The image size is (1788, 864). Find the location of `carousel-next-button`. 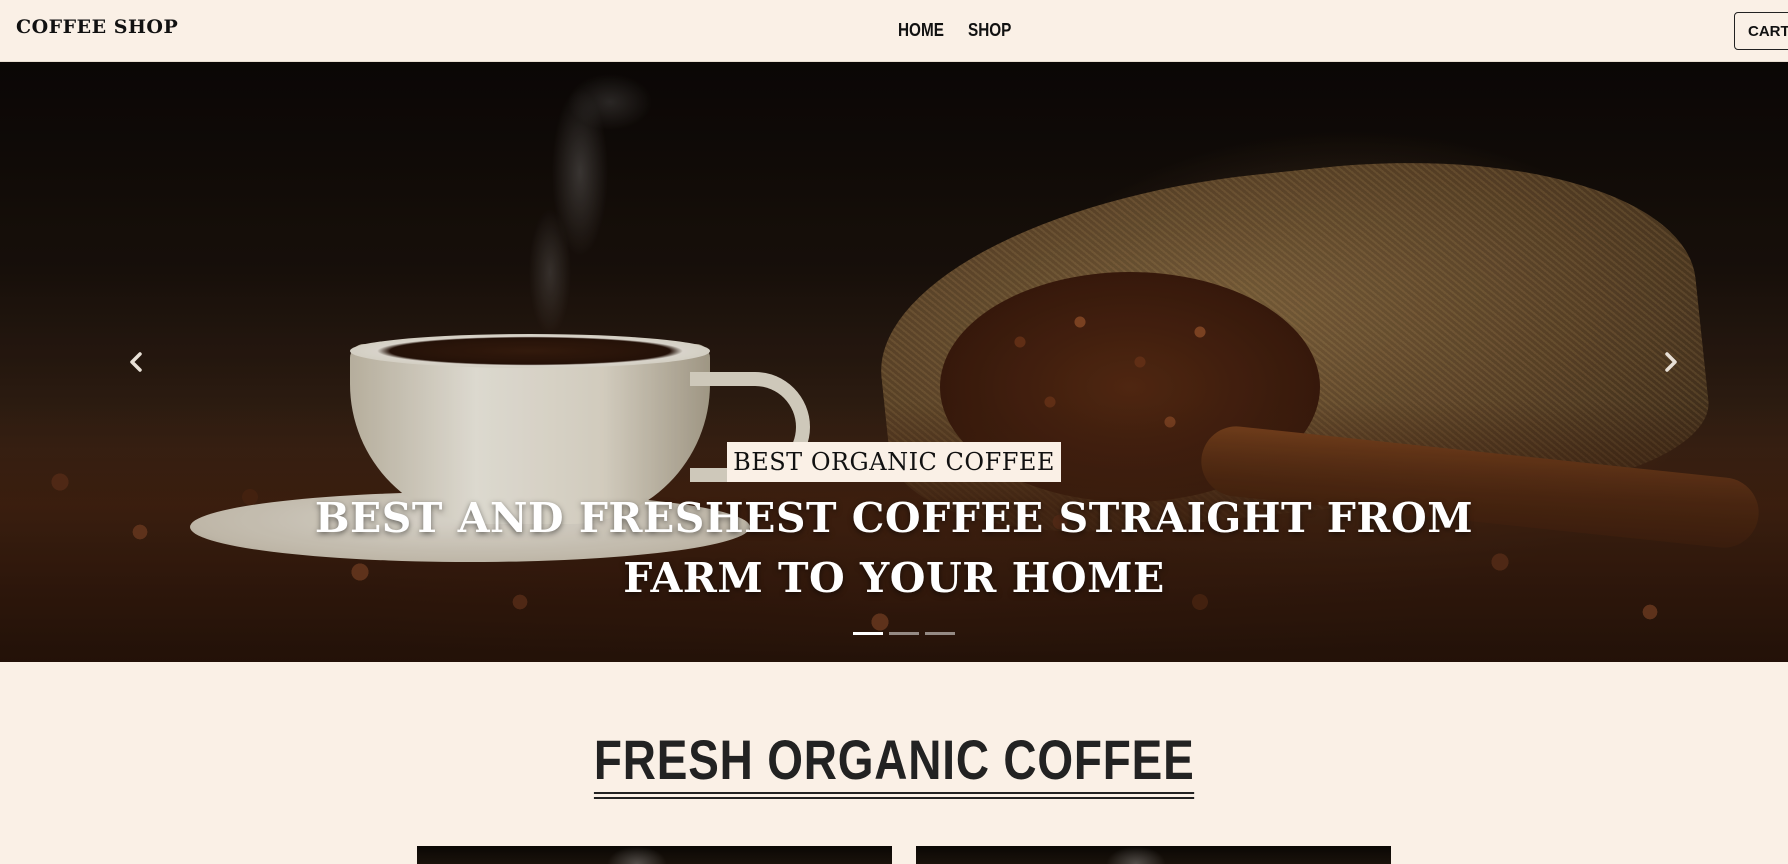

carousel-next-button is located at coordinates (1671, 364).